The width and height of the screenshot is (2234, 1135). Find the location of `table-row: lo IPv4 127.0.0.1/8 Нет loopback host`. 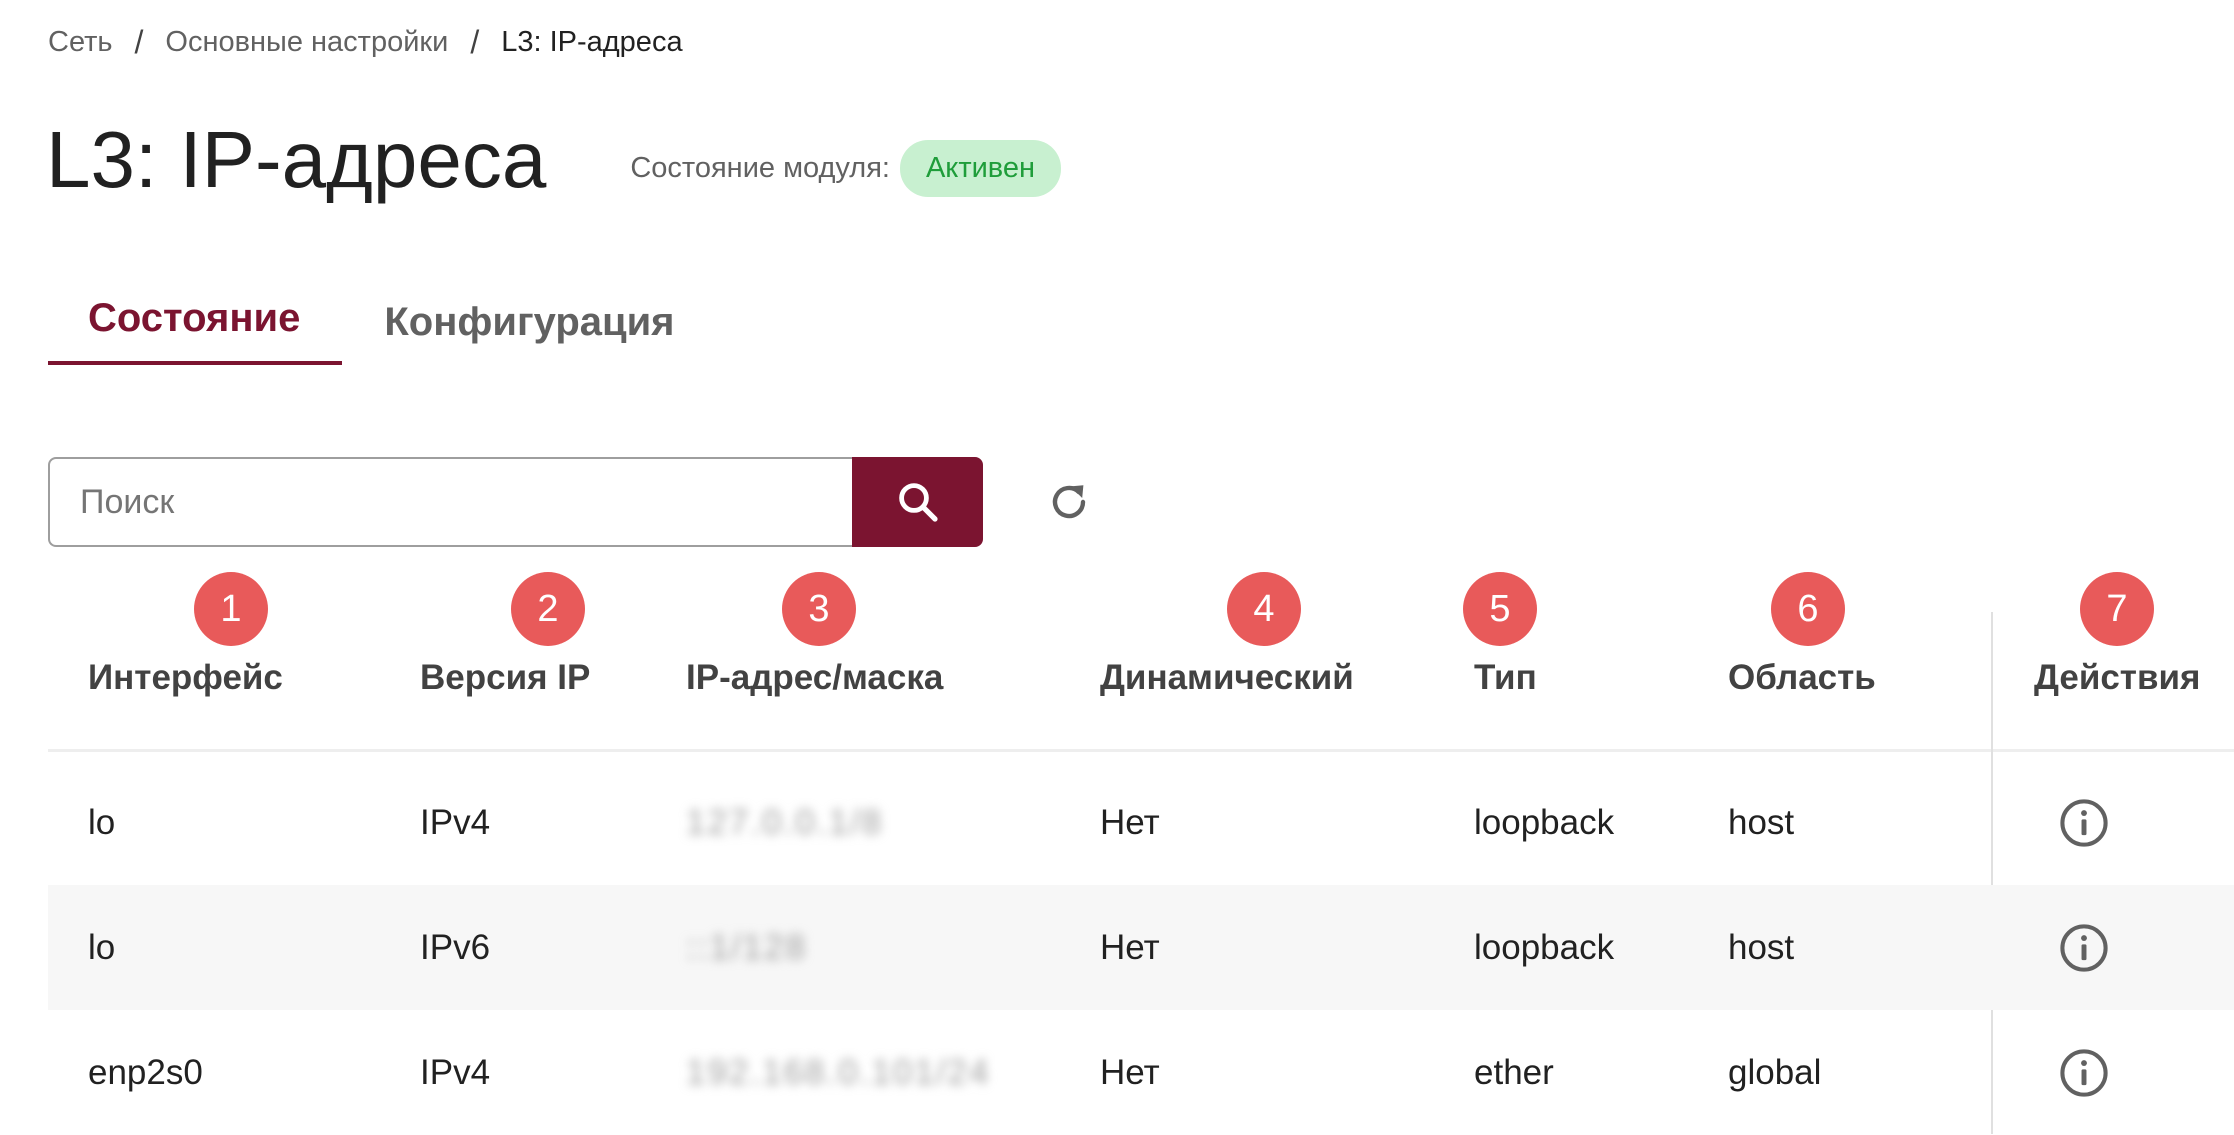

table-row: lo IPv4 127.0.0.1/8 Нет loopback host is located at coordinates (1141, 822).